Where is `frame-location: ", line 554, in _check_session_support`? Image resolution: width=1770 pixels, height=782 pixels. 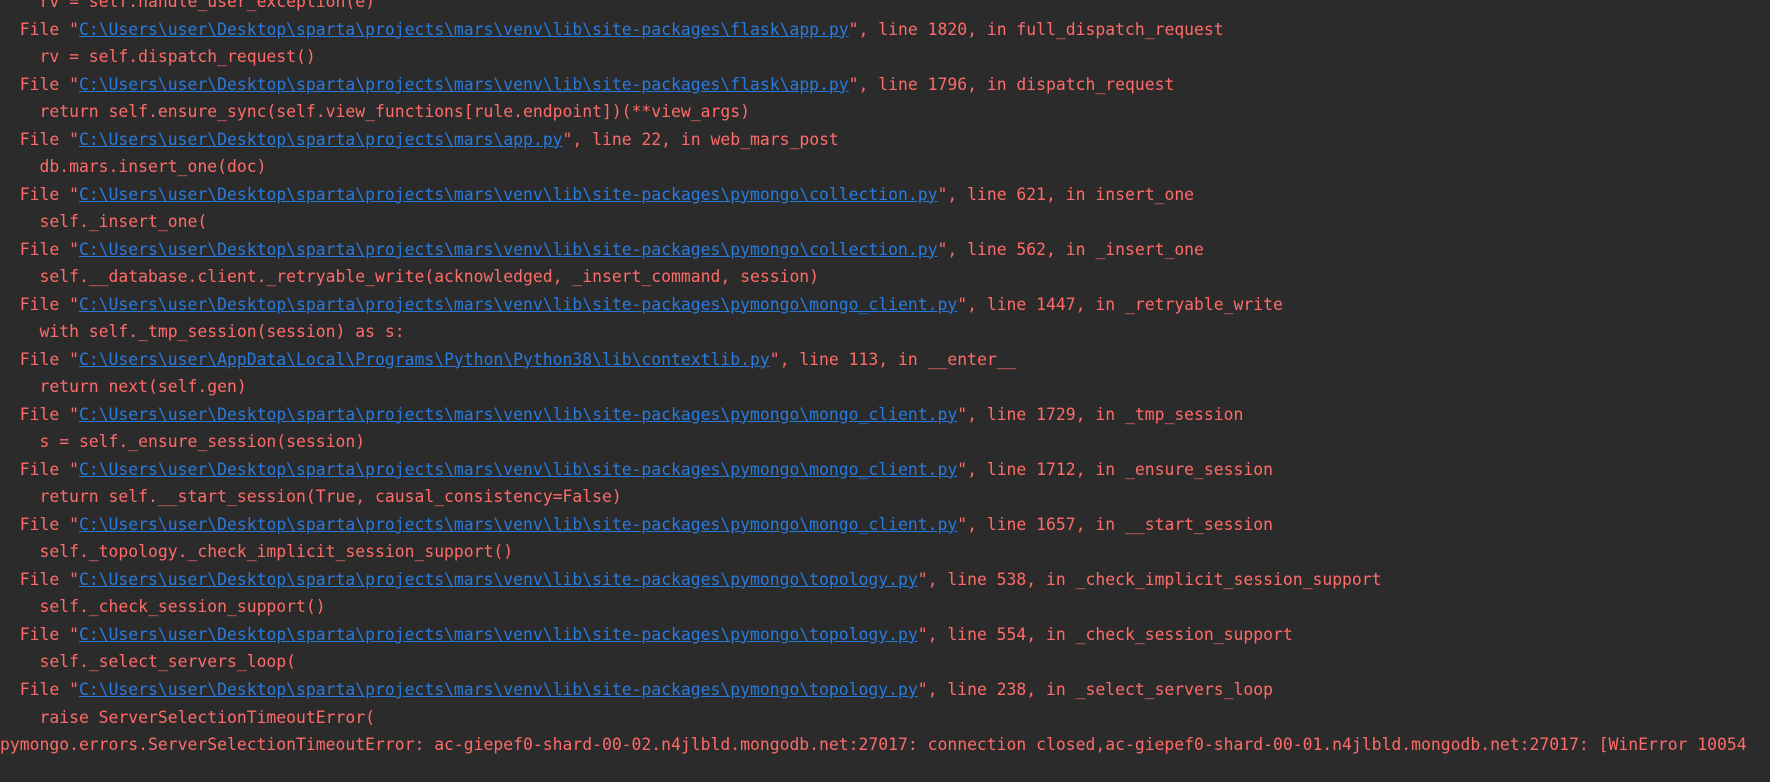
frame-location: ", line 554, in _check_session_support is located at coordinates (1105, 634).